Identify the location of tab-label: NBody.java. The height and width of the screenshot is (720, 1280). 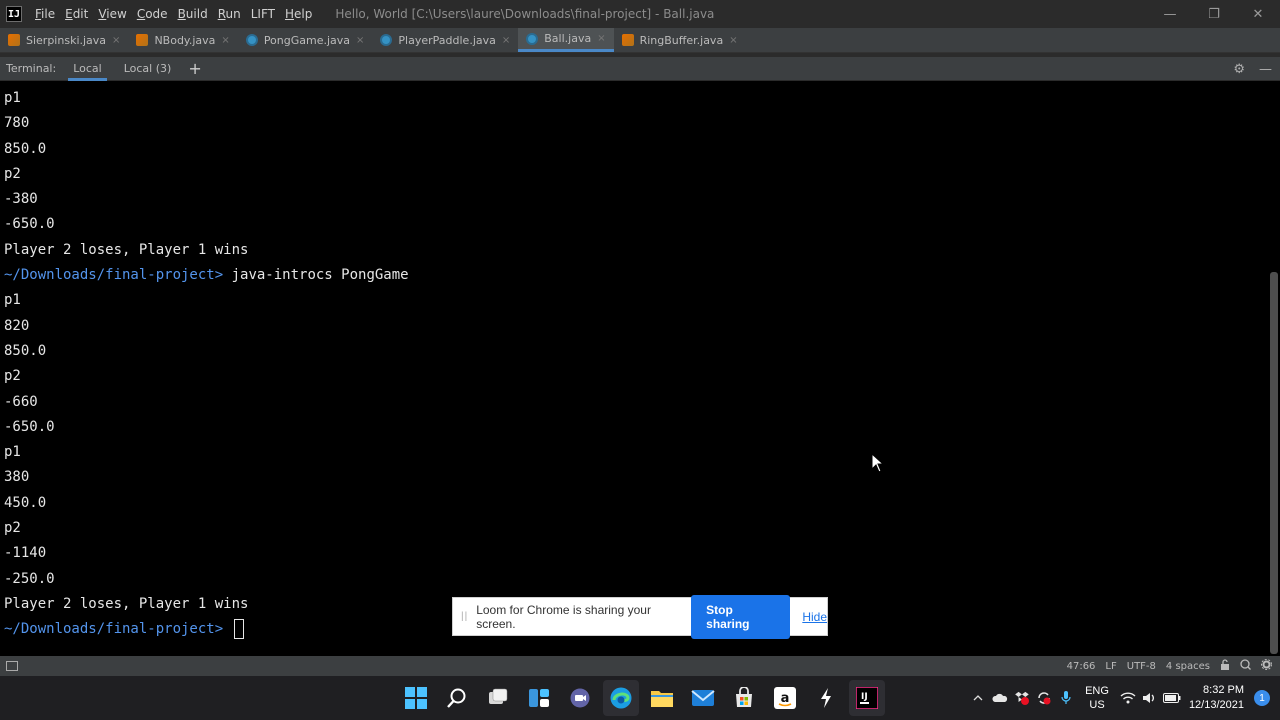
(185, 40).